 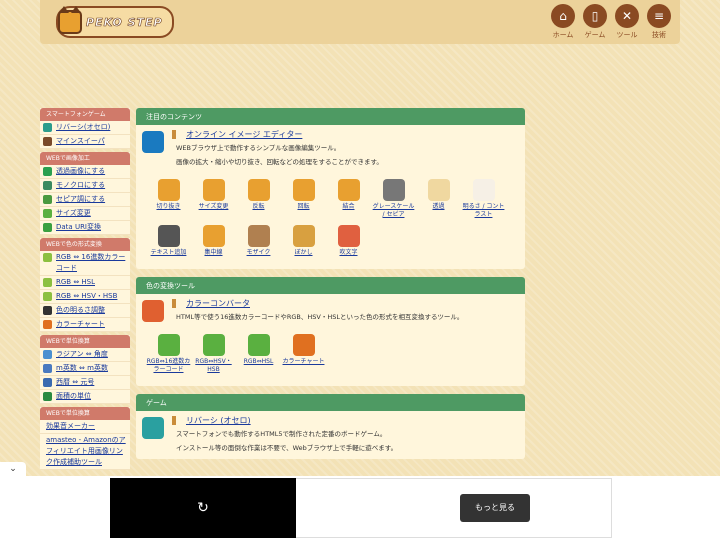 I want to click on tool-link: 集中線, so click(x=213, y=241).